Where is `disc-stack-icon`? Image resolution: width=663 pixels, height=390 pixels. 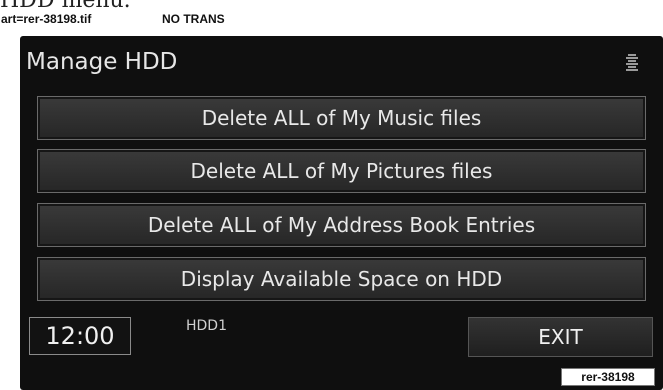 disc-stack-icon is located at coordinates (632, 62).